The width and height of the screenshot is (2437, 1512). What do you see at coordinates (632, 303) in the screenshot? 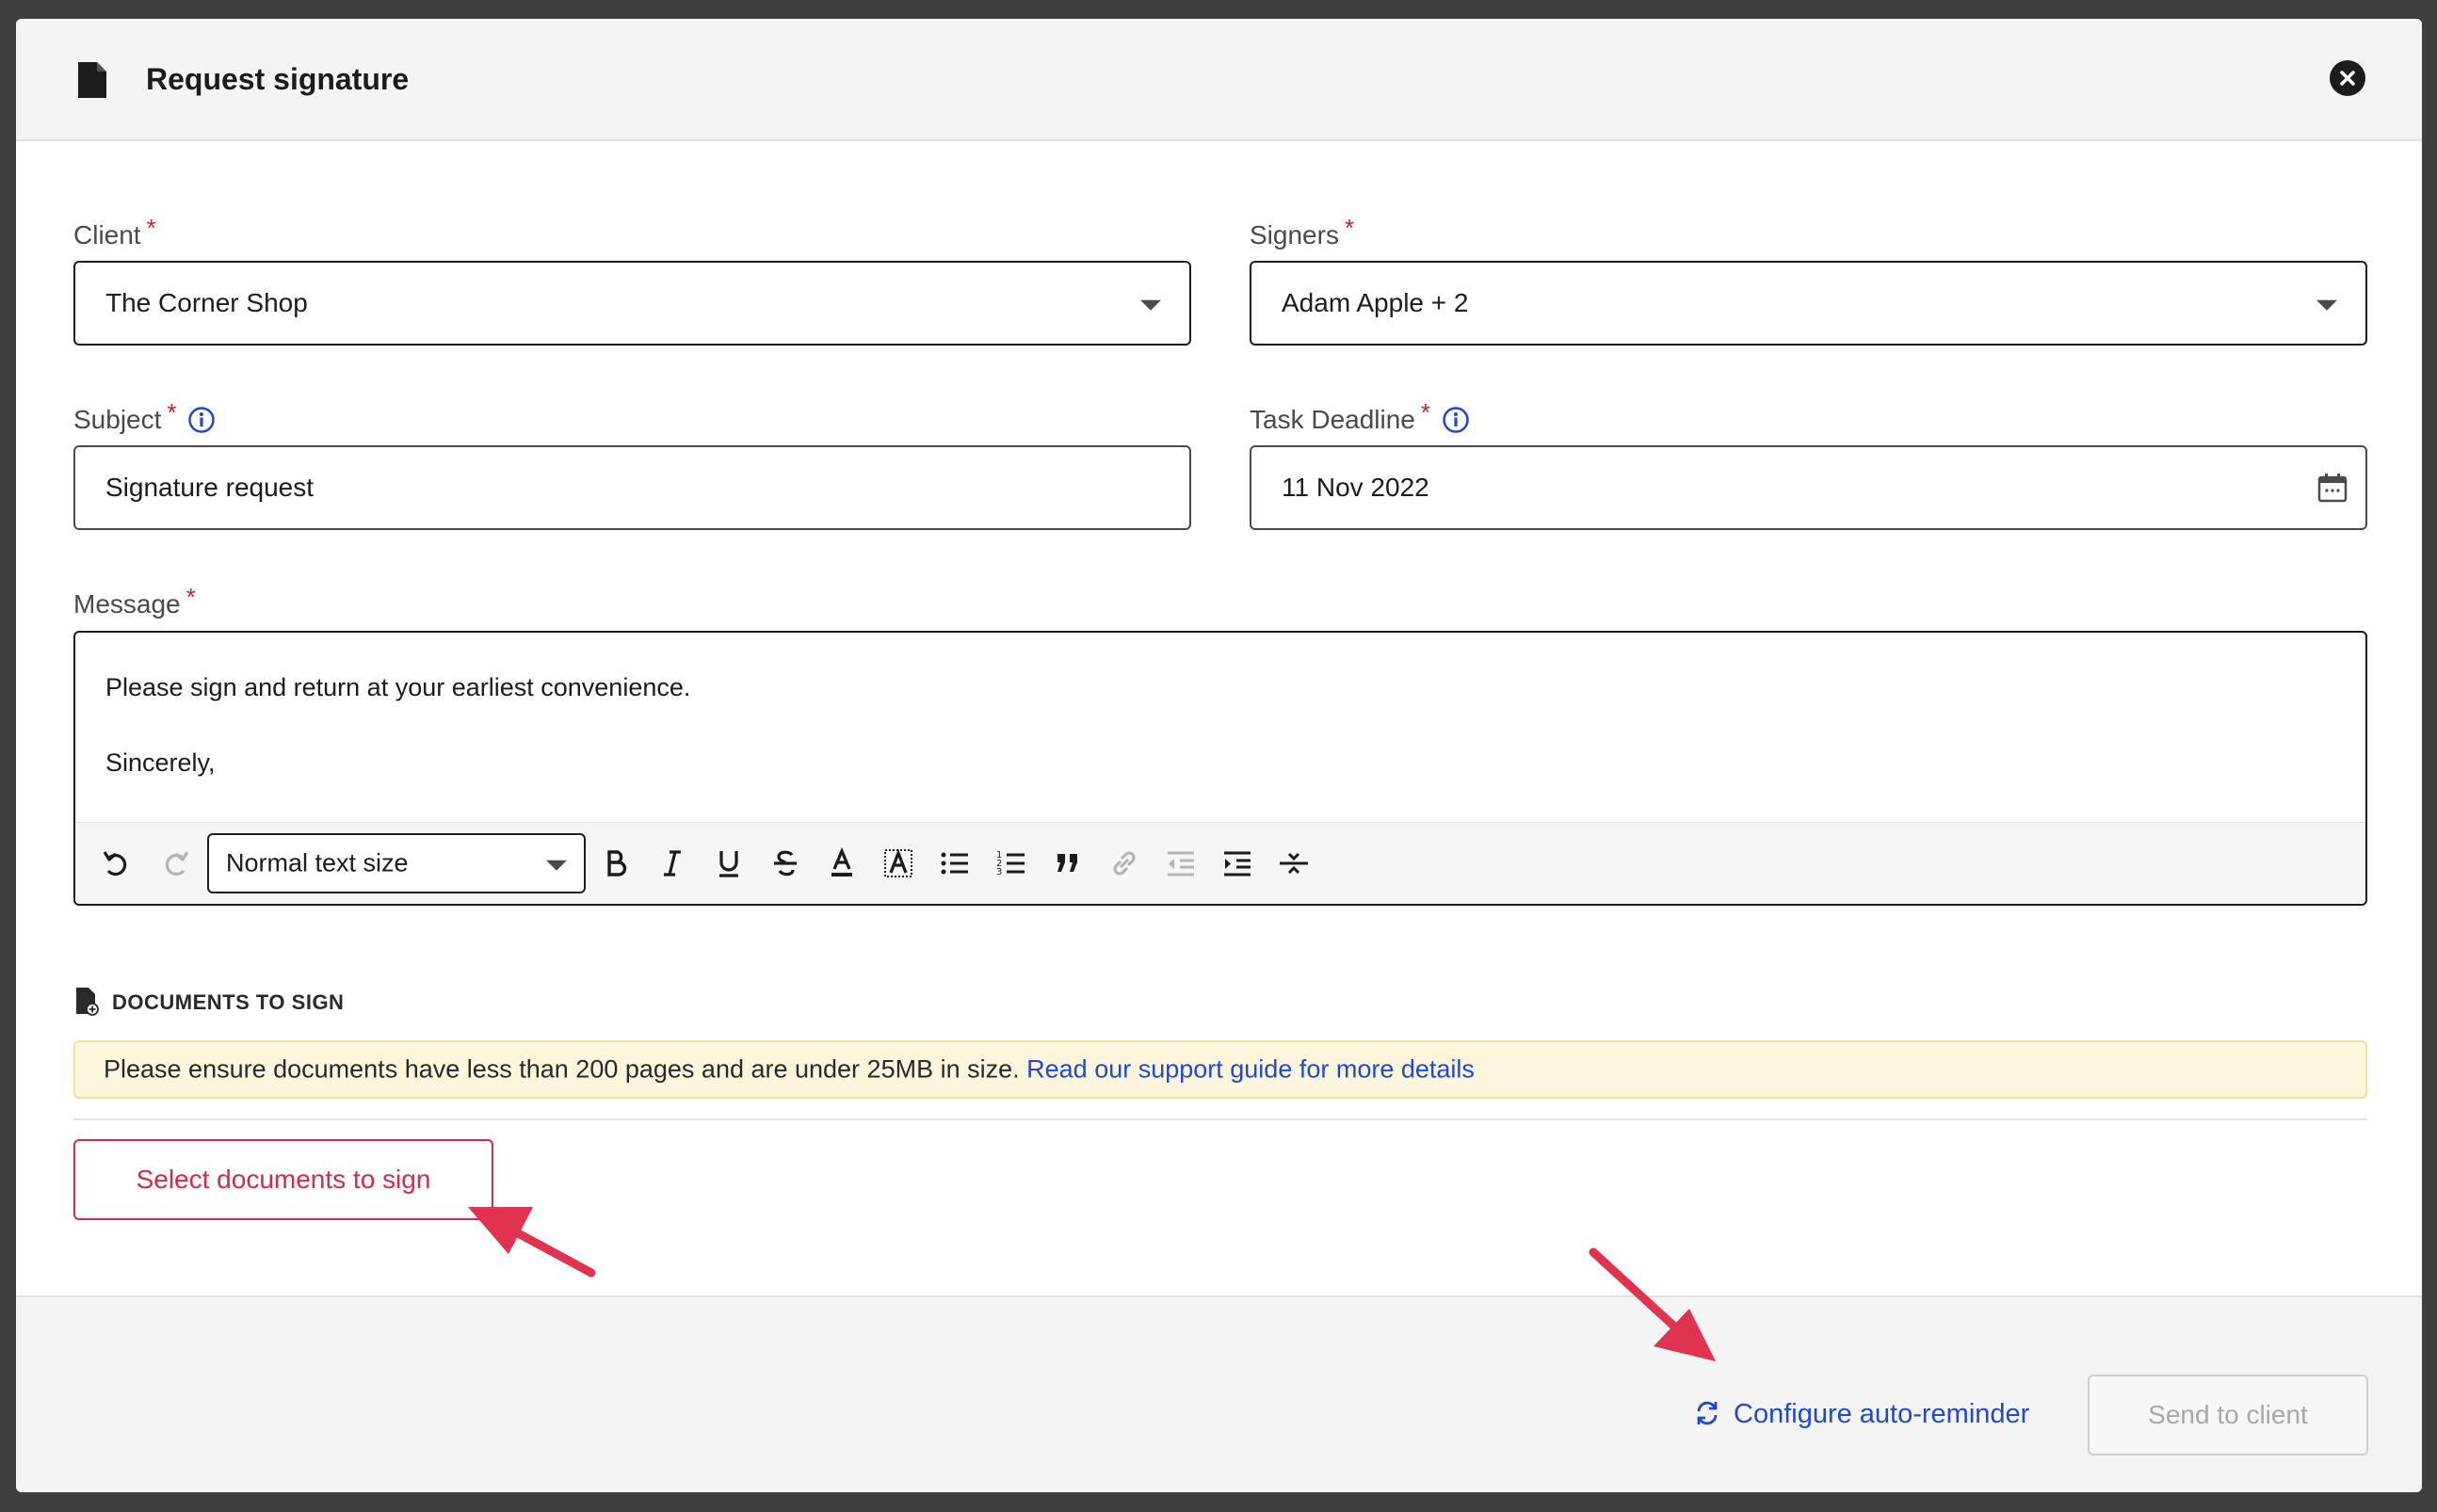
I see `client-select: The Corner Shop` at bounding box center [632, 303].